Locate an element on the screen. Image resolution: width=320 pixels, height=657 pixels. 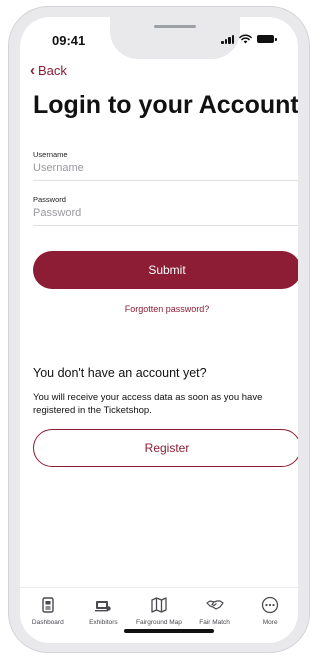
tab-exhibitors: Exhibitors is located at coordinates (103, 619).